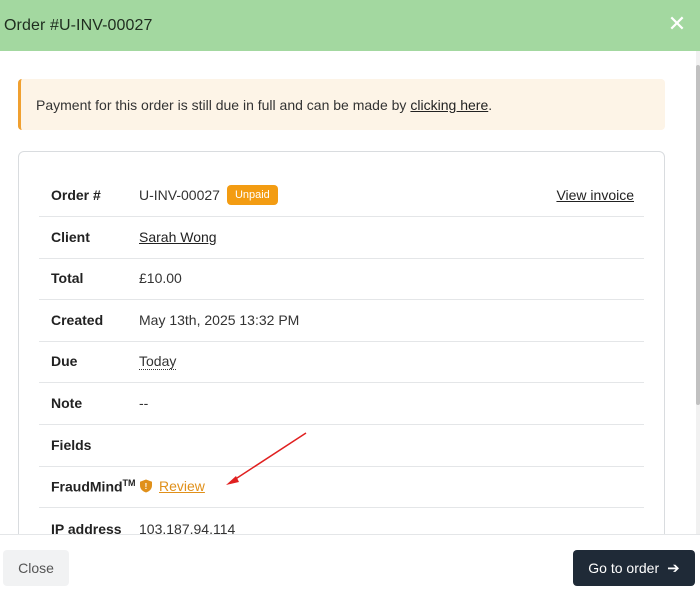 Image resolution: width=700 pixels, height=595 pixels. I want to click on ip-label: IP address, so click(86, 527).